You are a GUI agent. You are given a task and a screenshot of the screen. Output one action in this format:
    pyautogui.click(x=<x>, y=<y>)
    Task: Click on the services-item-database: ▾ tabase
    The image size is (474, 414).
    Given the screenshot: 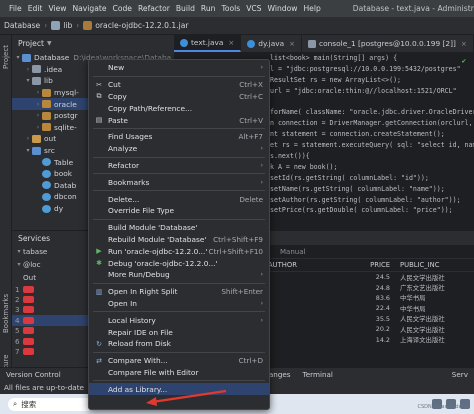 What is the action you would take?
    pyautogui.click(x=56, y=251)
    